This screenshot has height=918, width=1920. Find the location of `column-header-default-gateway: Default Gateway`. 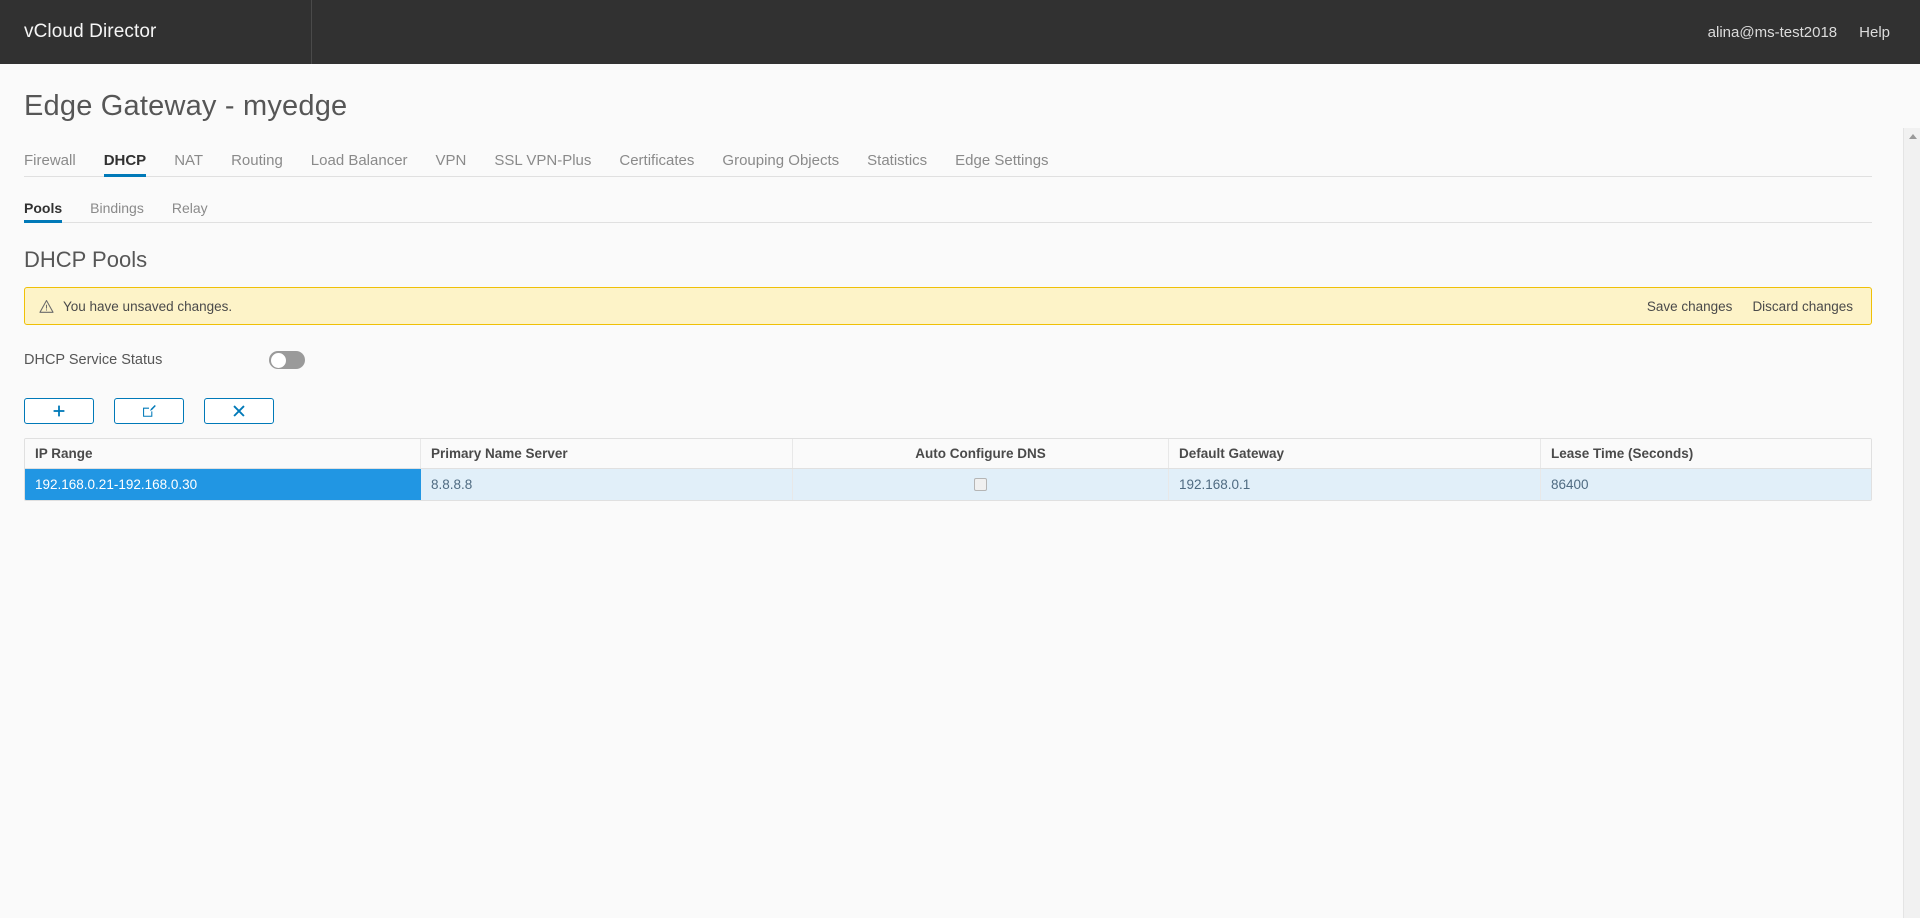

column-header-default-gateway: Default Gateway is located at coordinates (1355, 453).